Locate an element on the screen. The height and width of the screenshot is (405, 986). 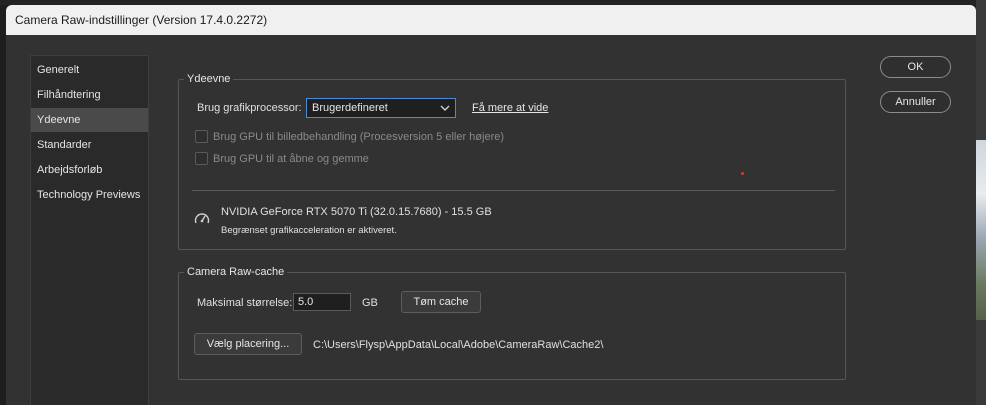
sidebar-item-workflow: Arbejdsforløb is located at coordinates (89, 170).